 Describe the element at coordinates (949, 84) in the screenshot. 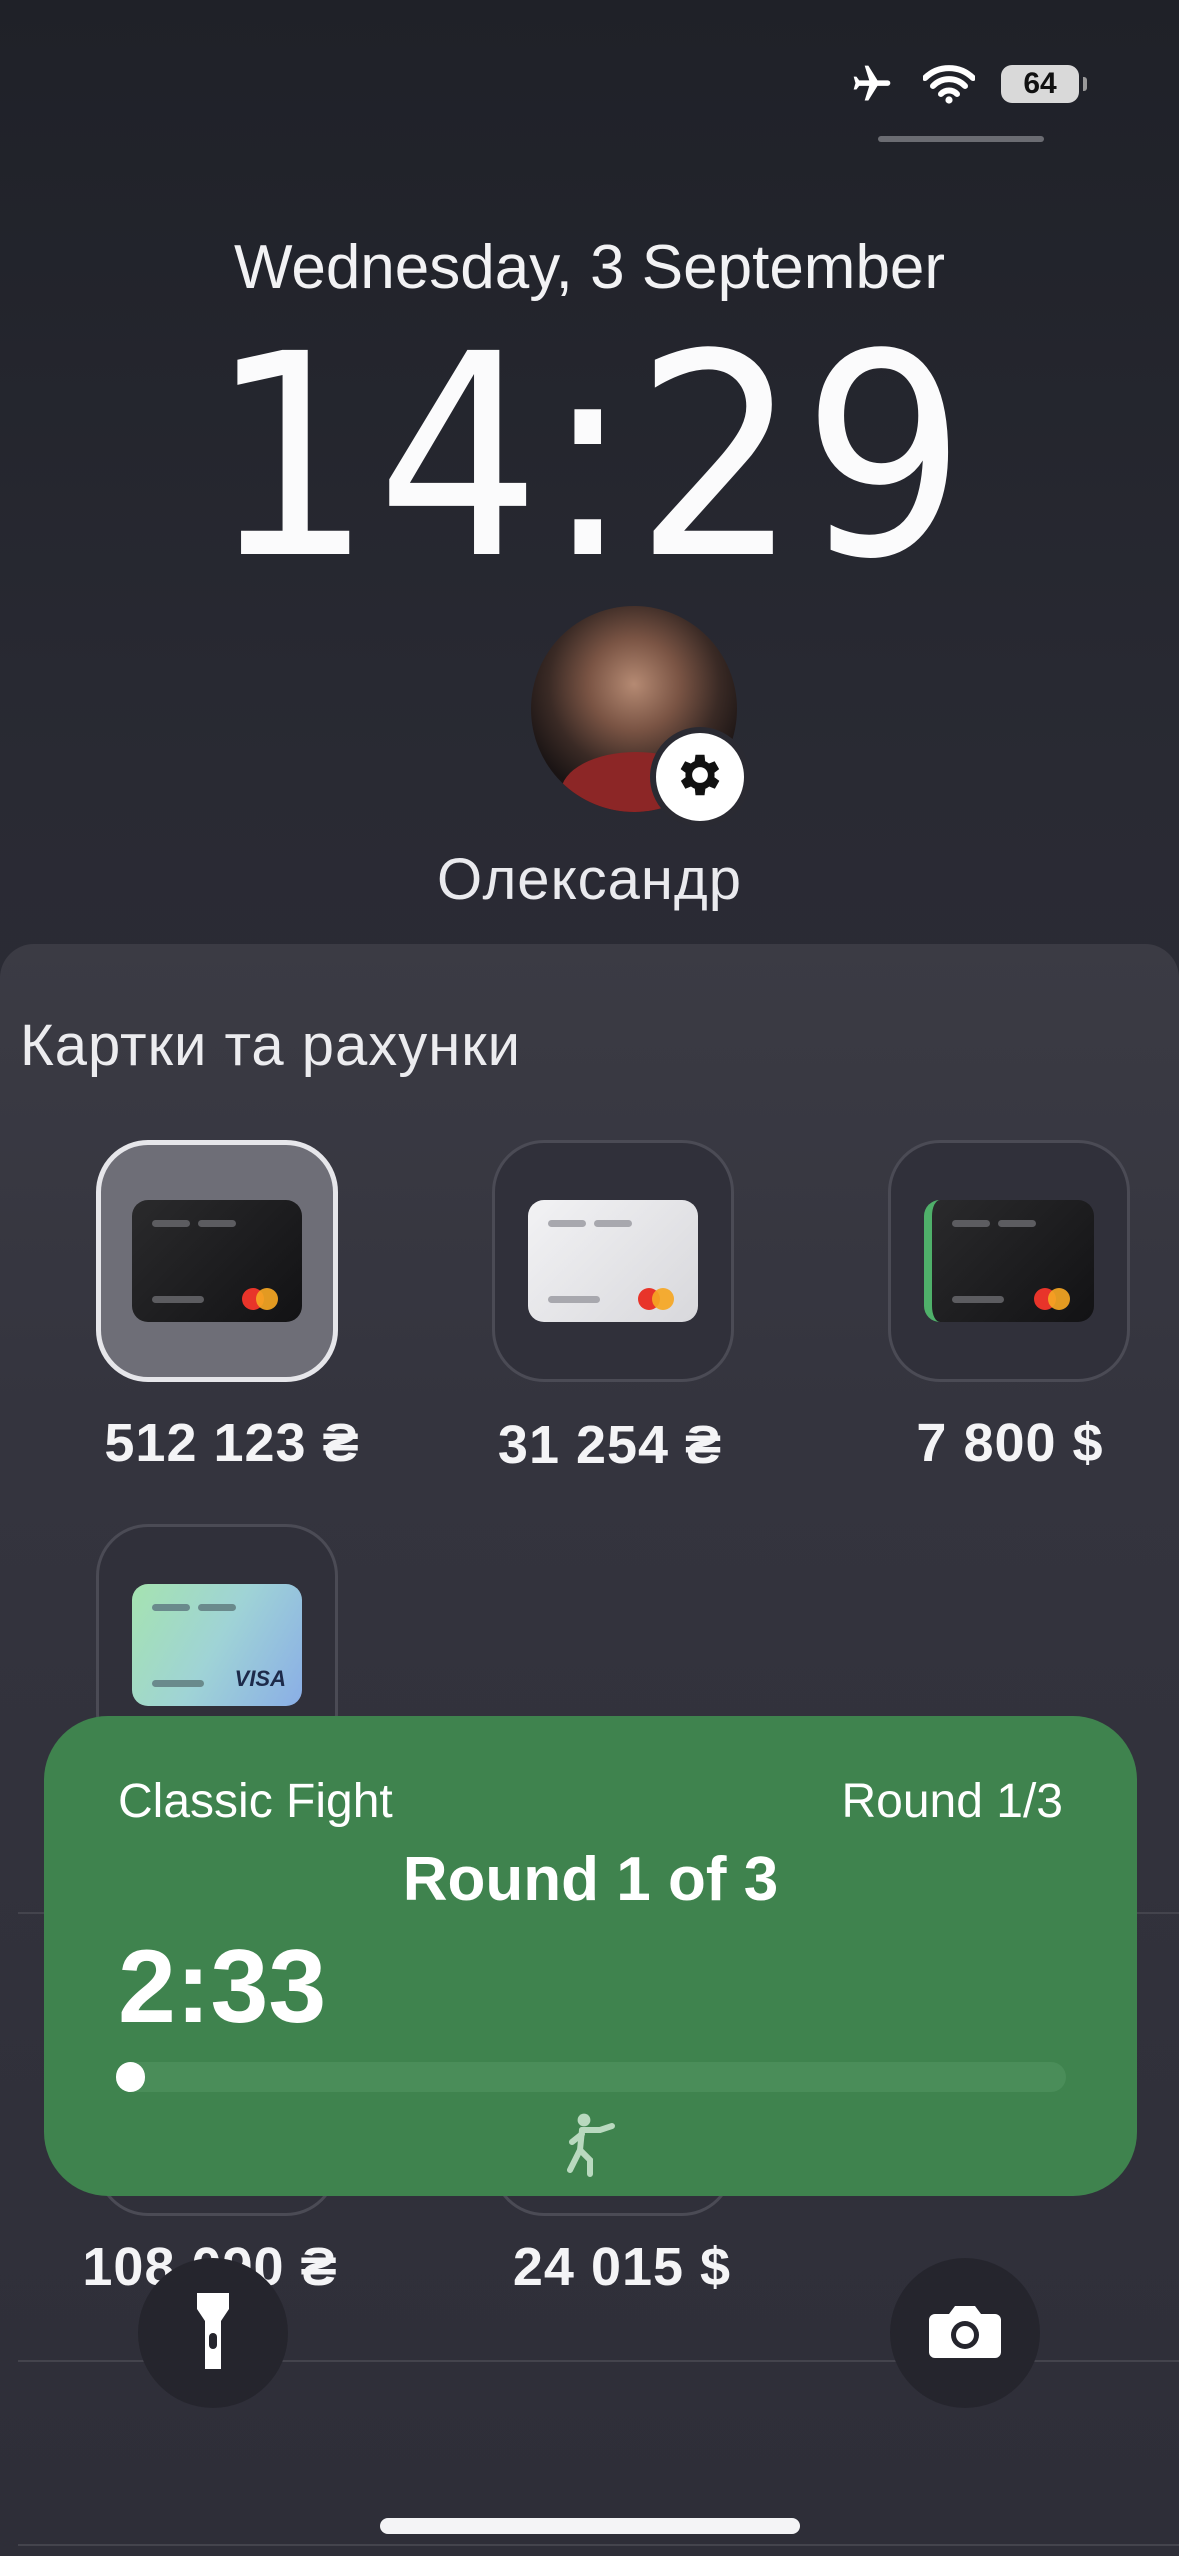

I see `wifi-icon` at that location.